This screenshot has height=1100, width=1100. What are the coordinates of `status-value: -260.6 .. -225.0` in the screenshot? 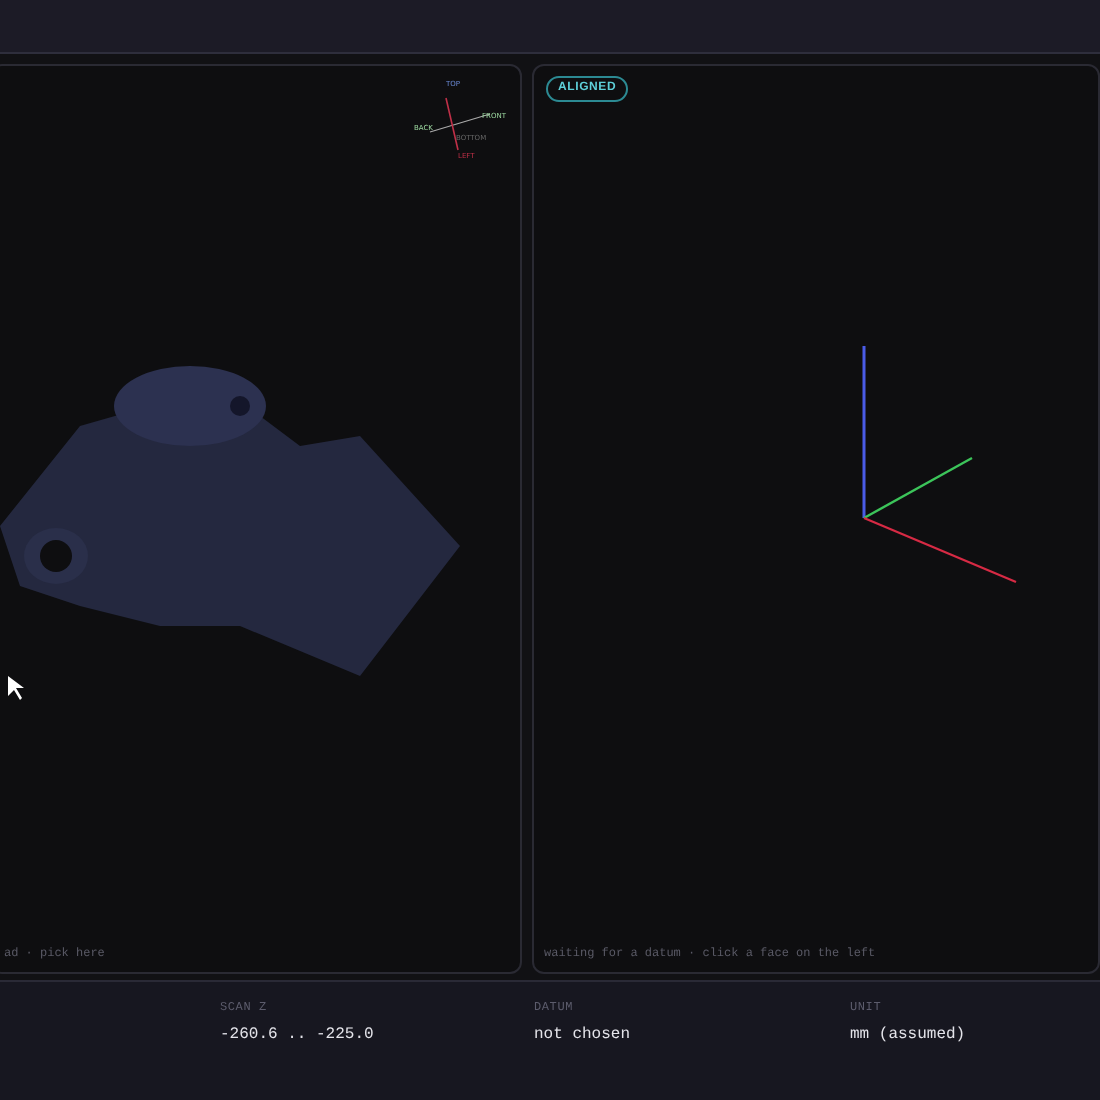 It's located at (298, 1036).